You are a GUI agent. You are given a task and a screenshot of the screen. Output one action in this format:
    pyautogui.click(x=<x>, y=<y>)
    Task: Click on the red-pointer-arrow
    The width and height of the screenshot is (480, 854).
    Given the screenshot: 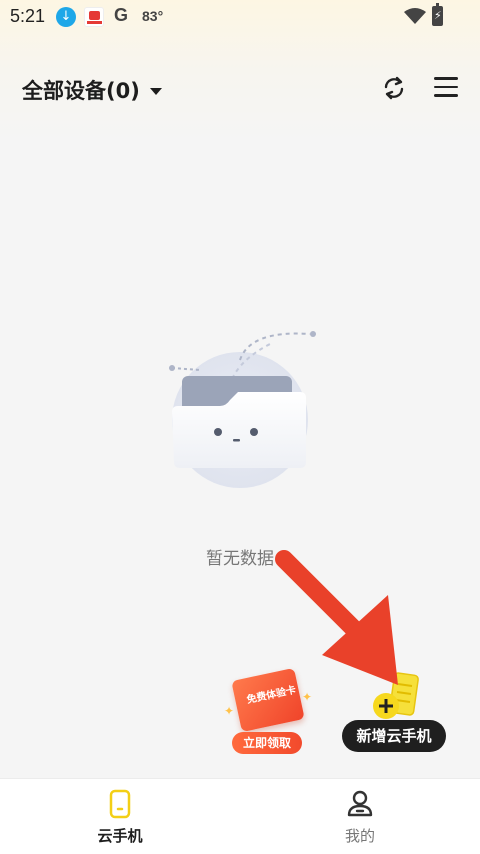 What is the action you would take?
    pyautogui.click(x=336, y=617)
    